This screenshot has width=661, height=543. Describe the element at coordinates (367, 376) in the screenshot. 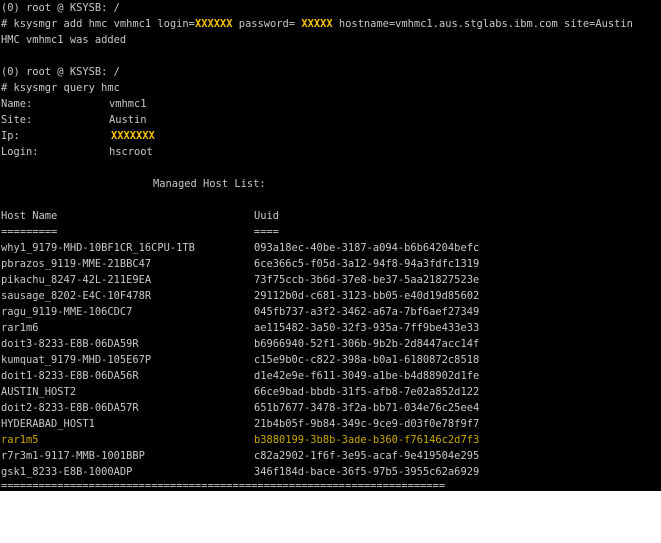

I see `host-uuid: d1e42e9e-f611-3049-a1be-b4d88902d1fe` at that location.